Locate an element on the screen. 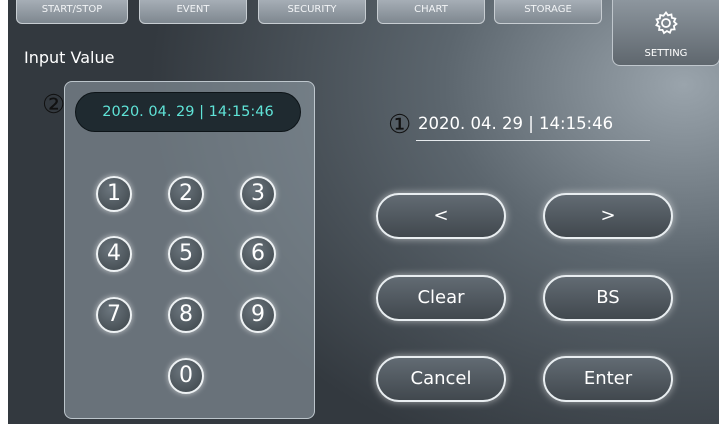  tab-setting: SETTING is located at coordinates (665, 33).